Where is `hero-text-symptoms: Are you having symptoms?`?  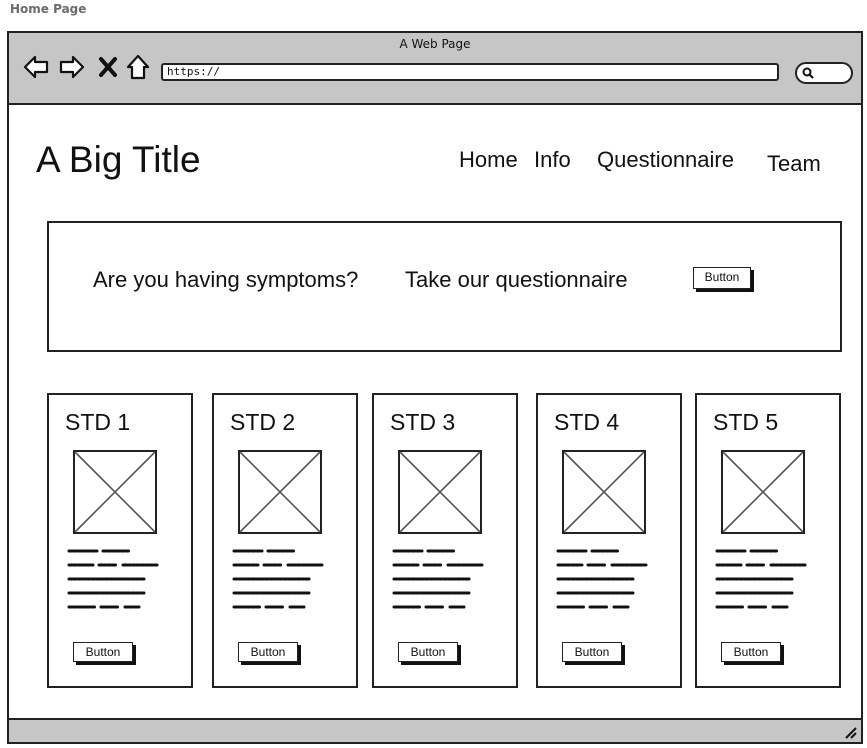 hero-text-symptoms: Are you having symptoms? is located at coordinates (226, 279).